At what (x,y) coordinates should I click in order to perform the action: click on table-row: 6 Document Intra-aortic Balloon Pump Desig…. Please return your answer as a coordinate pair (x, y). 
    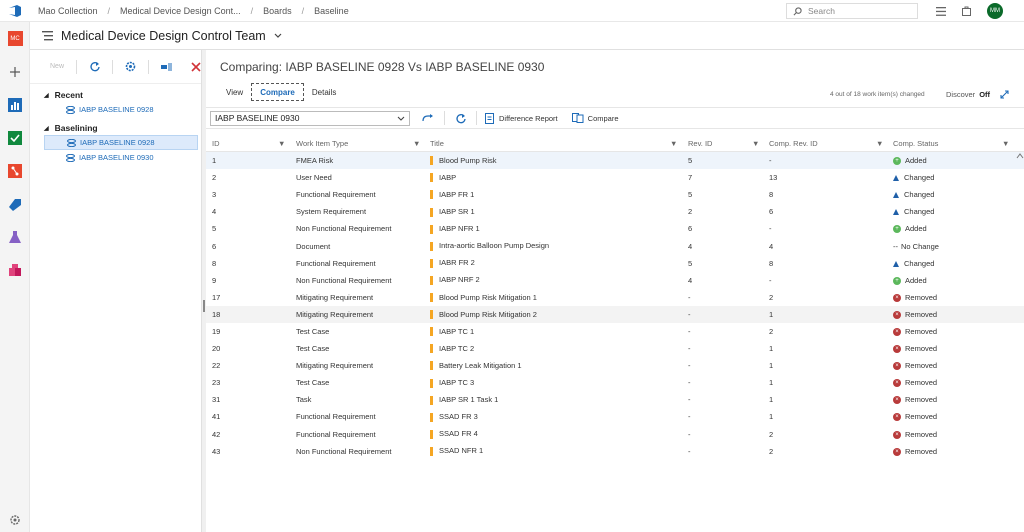
    Looking at the image, I should click on (615, 245).